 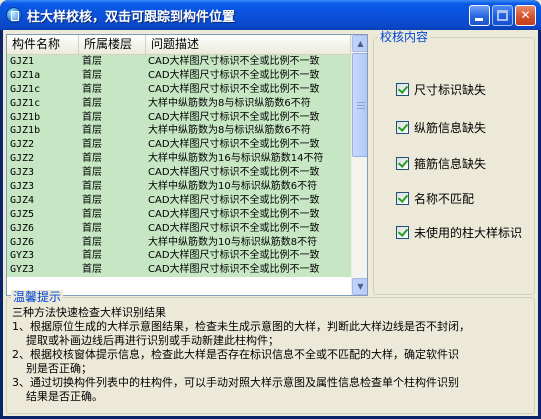 What do you see at coordinates (233, 187) in the screenshot?
I see `cell-description: 大样中纵筋数为10与标识纵筋数6不符` at bounding box center [233, 187].